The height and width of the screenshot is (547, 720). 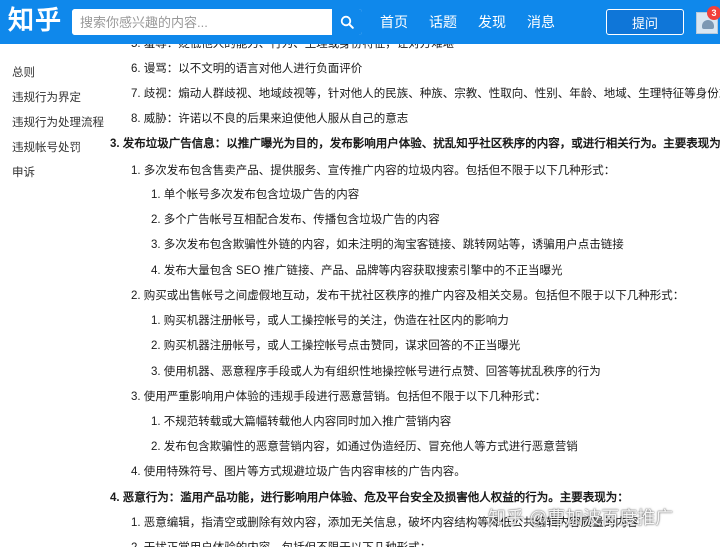 I want to click on policy-line: 1. 不规范转载或大篇幅转载他人内容同时加入推广营销内容, so click(x=301, y=422).